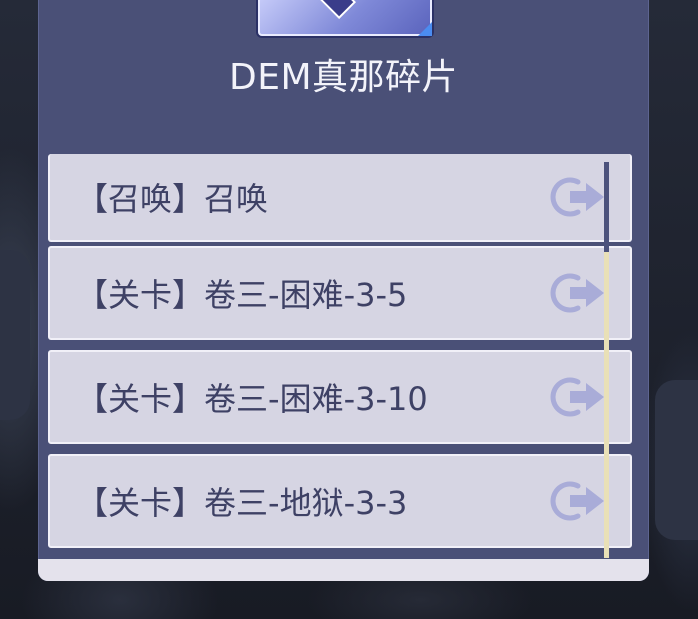 This screenshot has height=619, width=698. Describe the element at coordinates (343, 77) in the screenshot. I see `item-title: DEM真那碎片` at that location.